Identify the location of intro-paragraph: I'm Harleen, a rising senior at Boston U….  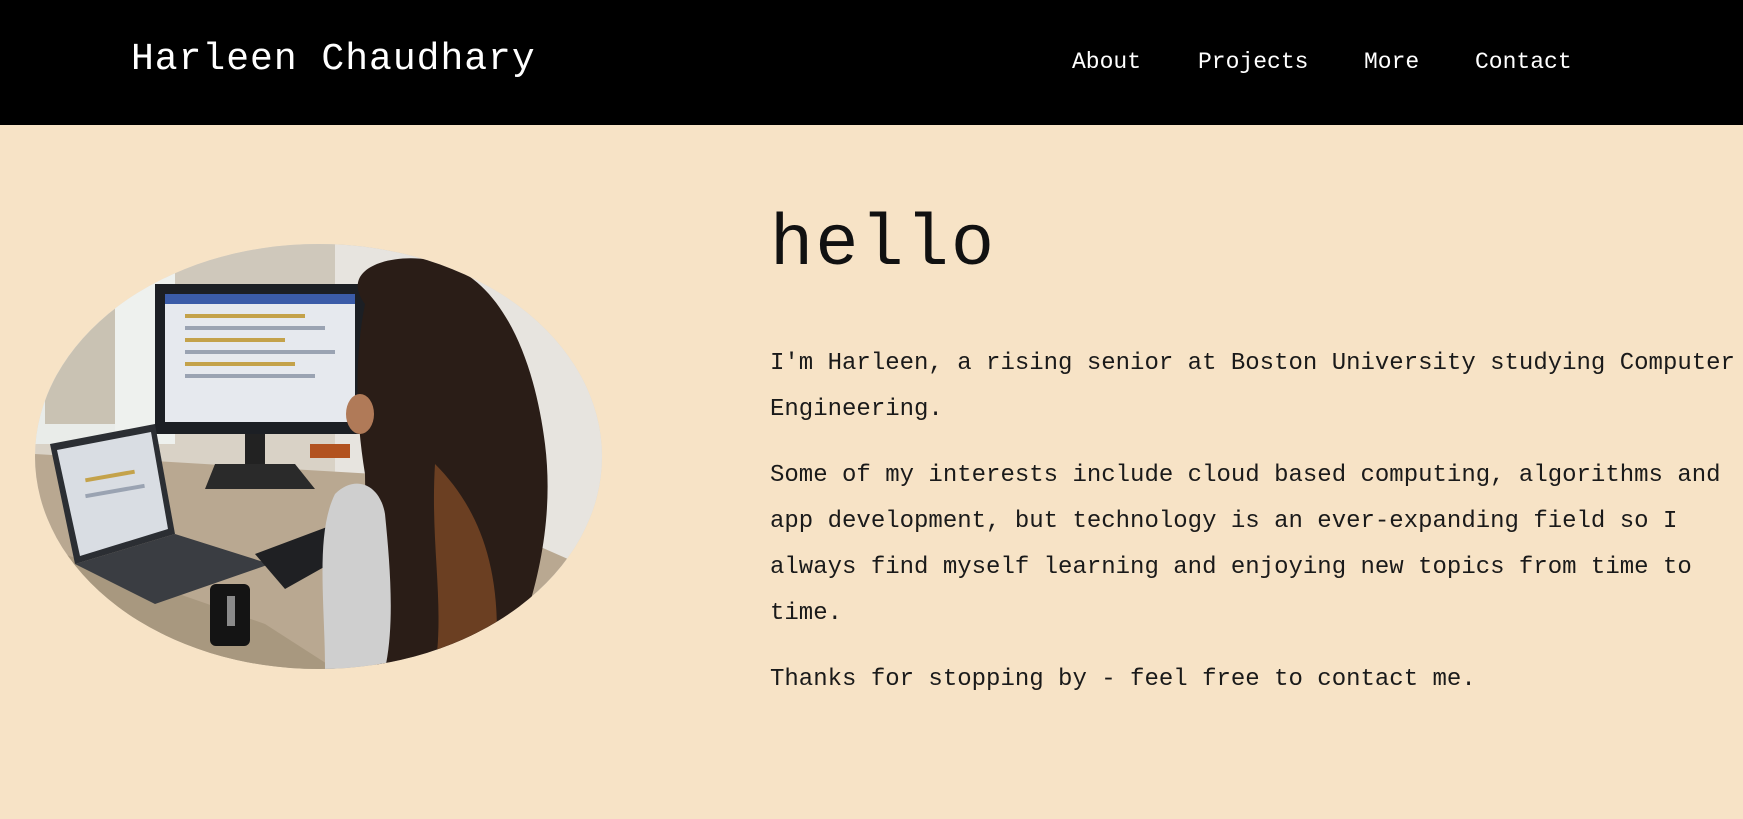
(1252, 386).